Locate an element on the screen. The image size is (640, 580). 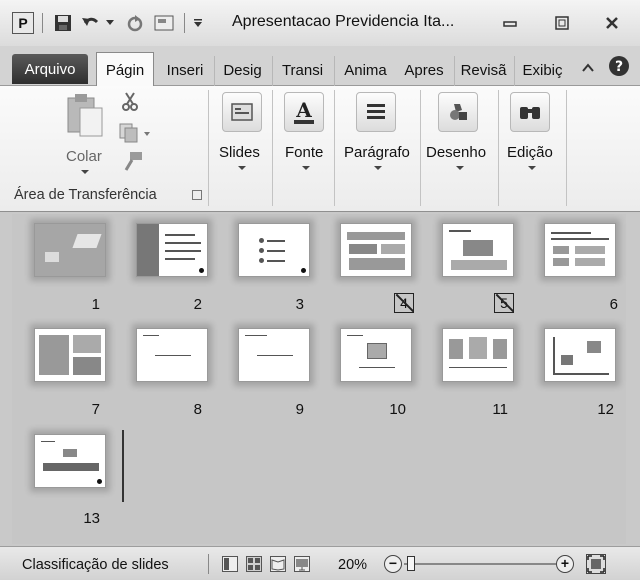
svg-text: A is located at coordinates (303, 110).